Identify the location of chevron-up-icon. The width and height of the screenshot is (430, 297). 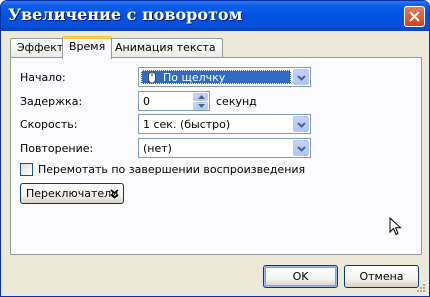
(201, 97).